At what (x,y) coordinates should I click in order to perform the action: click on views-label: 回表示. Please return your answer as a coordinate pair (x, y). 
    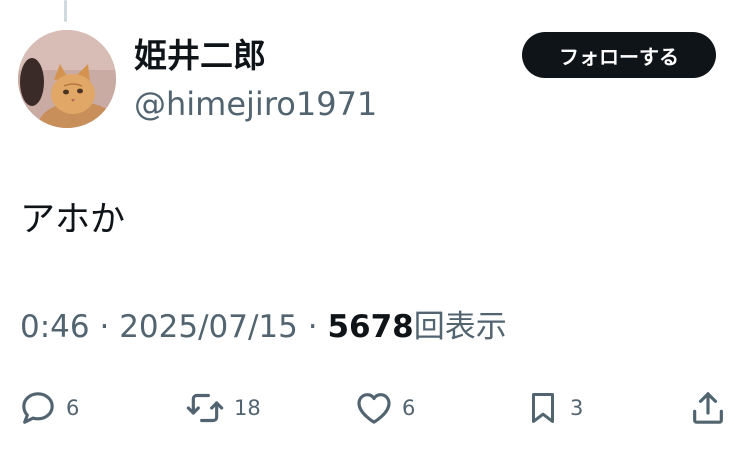
    Looking at the image, I should click on (460, 327).